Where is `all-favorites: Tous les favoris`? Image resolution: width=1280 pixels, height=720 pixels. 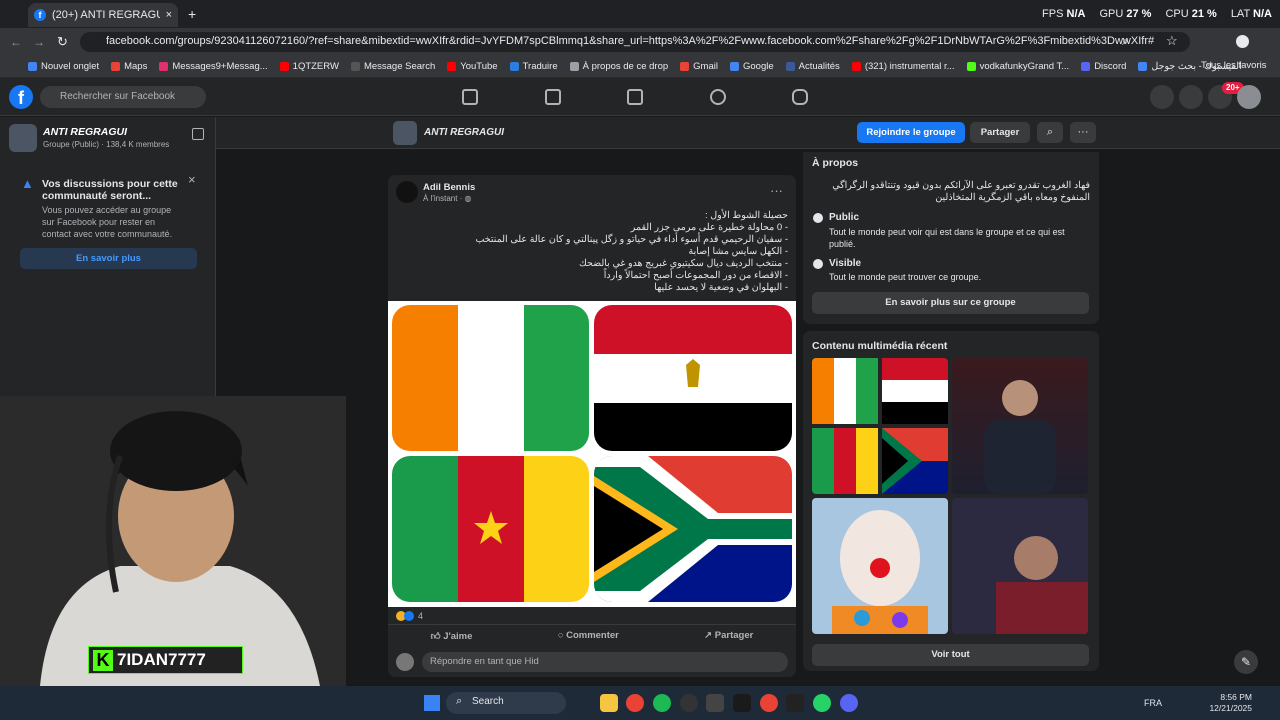
all-favorites: Tous les favoris is located at coordinates (1233, 65).